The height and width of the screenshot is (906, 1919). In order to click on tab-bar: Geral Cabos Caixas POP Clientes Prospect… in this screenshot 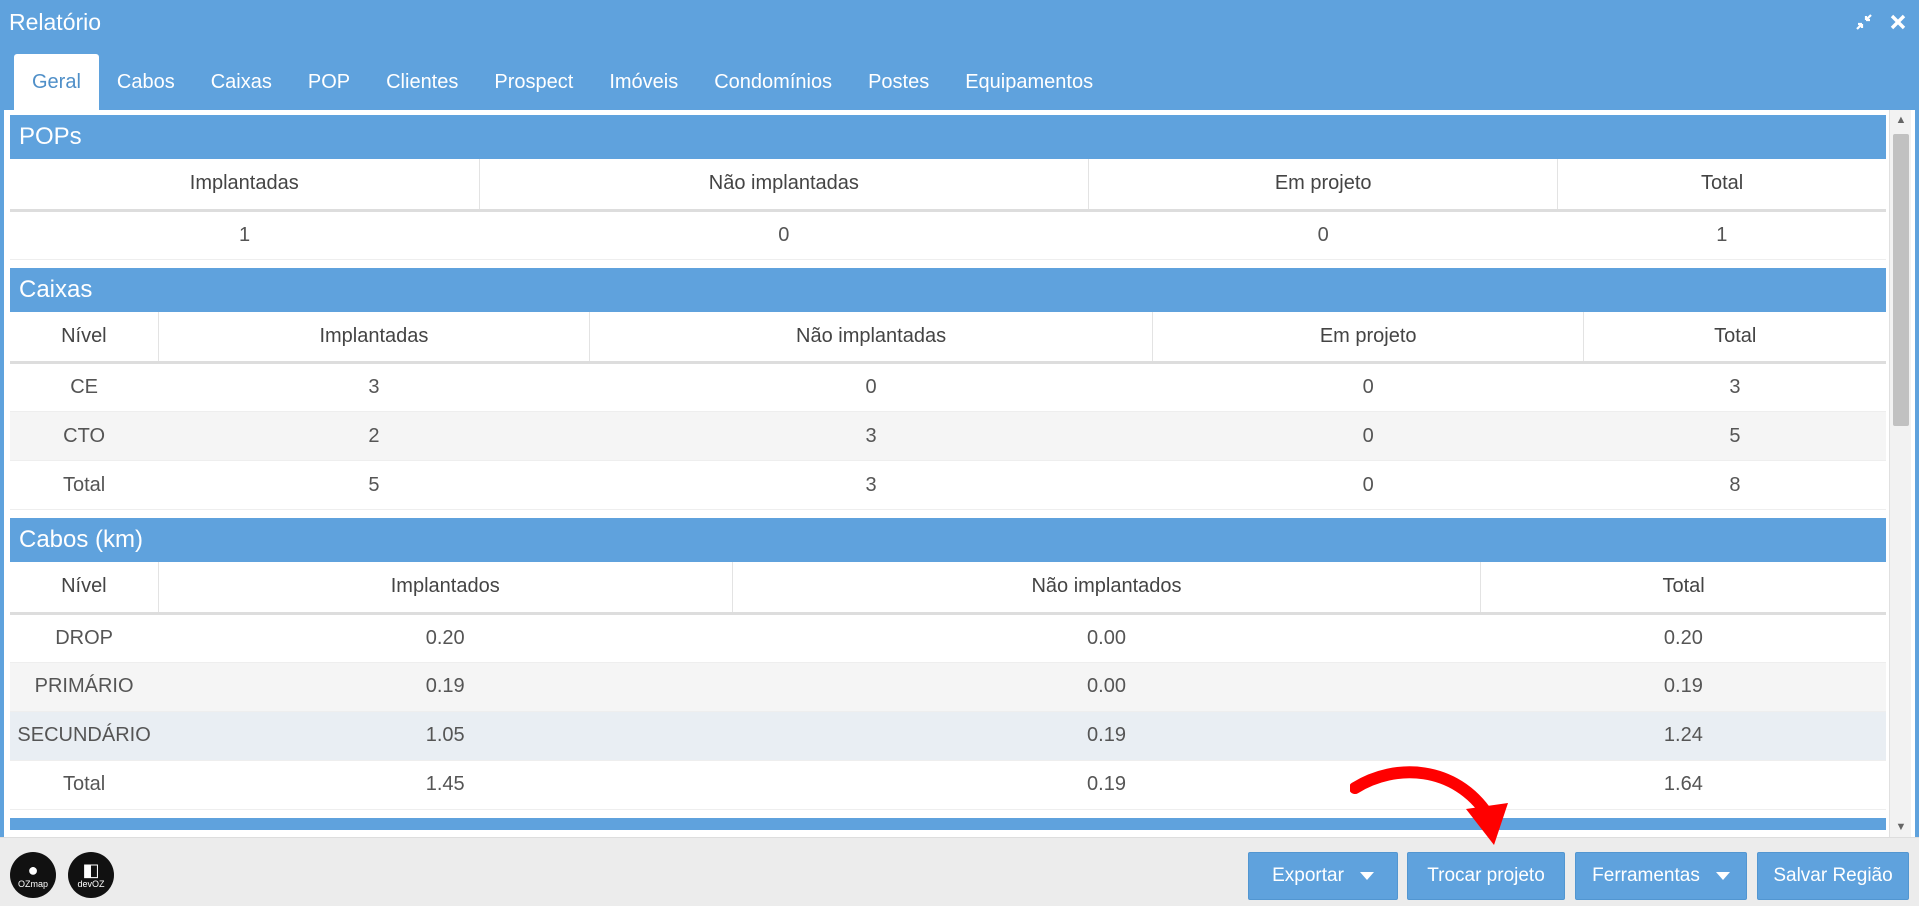, I will do `click(959, 77)`.